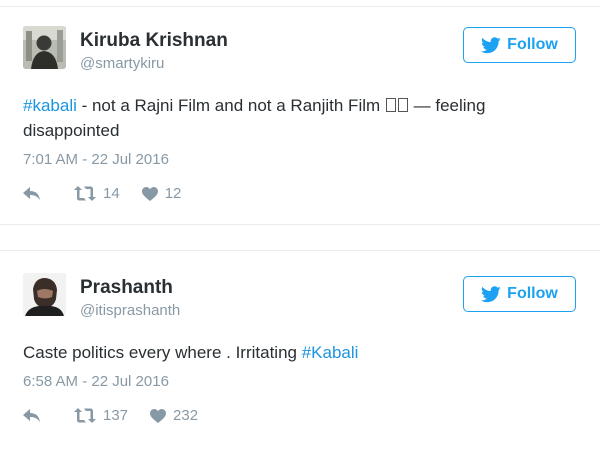 This screenshot has width=600, height=450. I want to click on user-handle: @smartykiru, so click(122, 63).